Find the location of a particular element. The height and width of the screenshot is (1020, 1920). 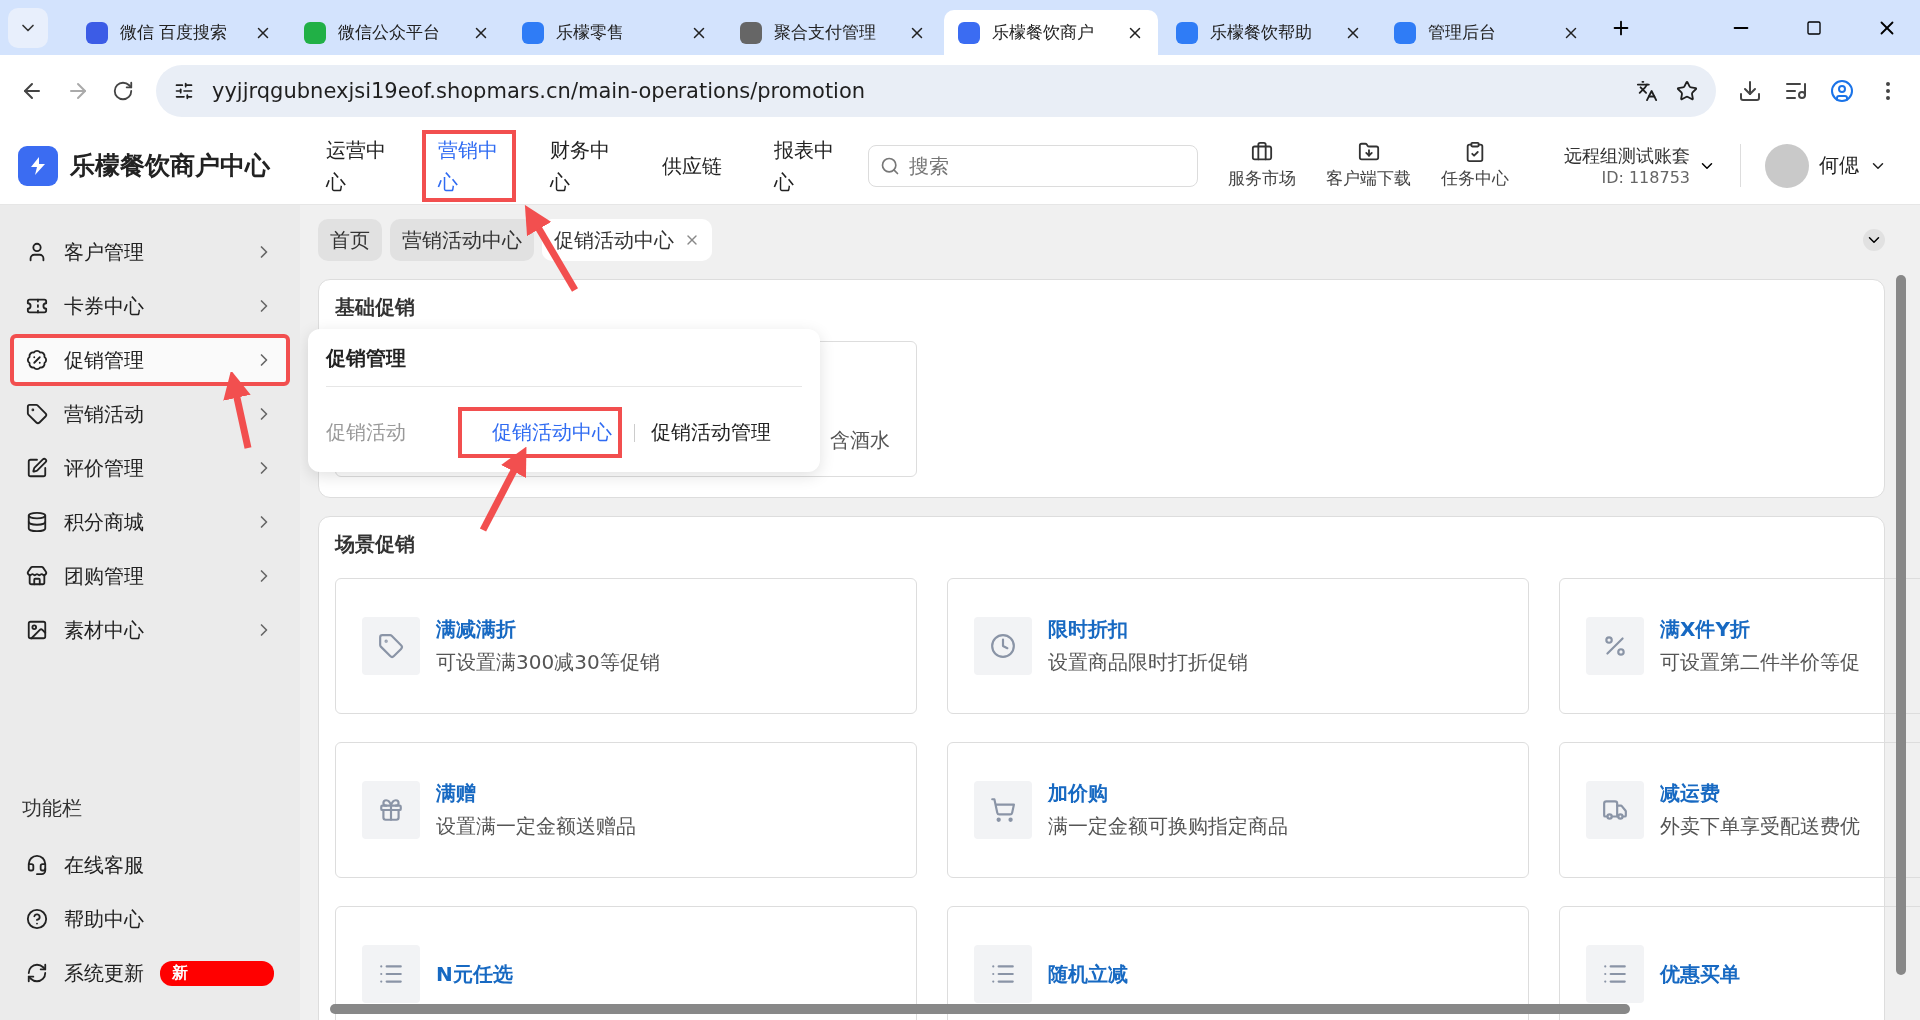

section-title: 场景促销 is located at coordinates (375, 544).